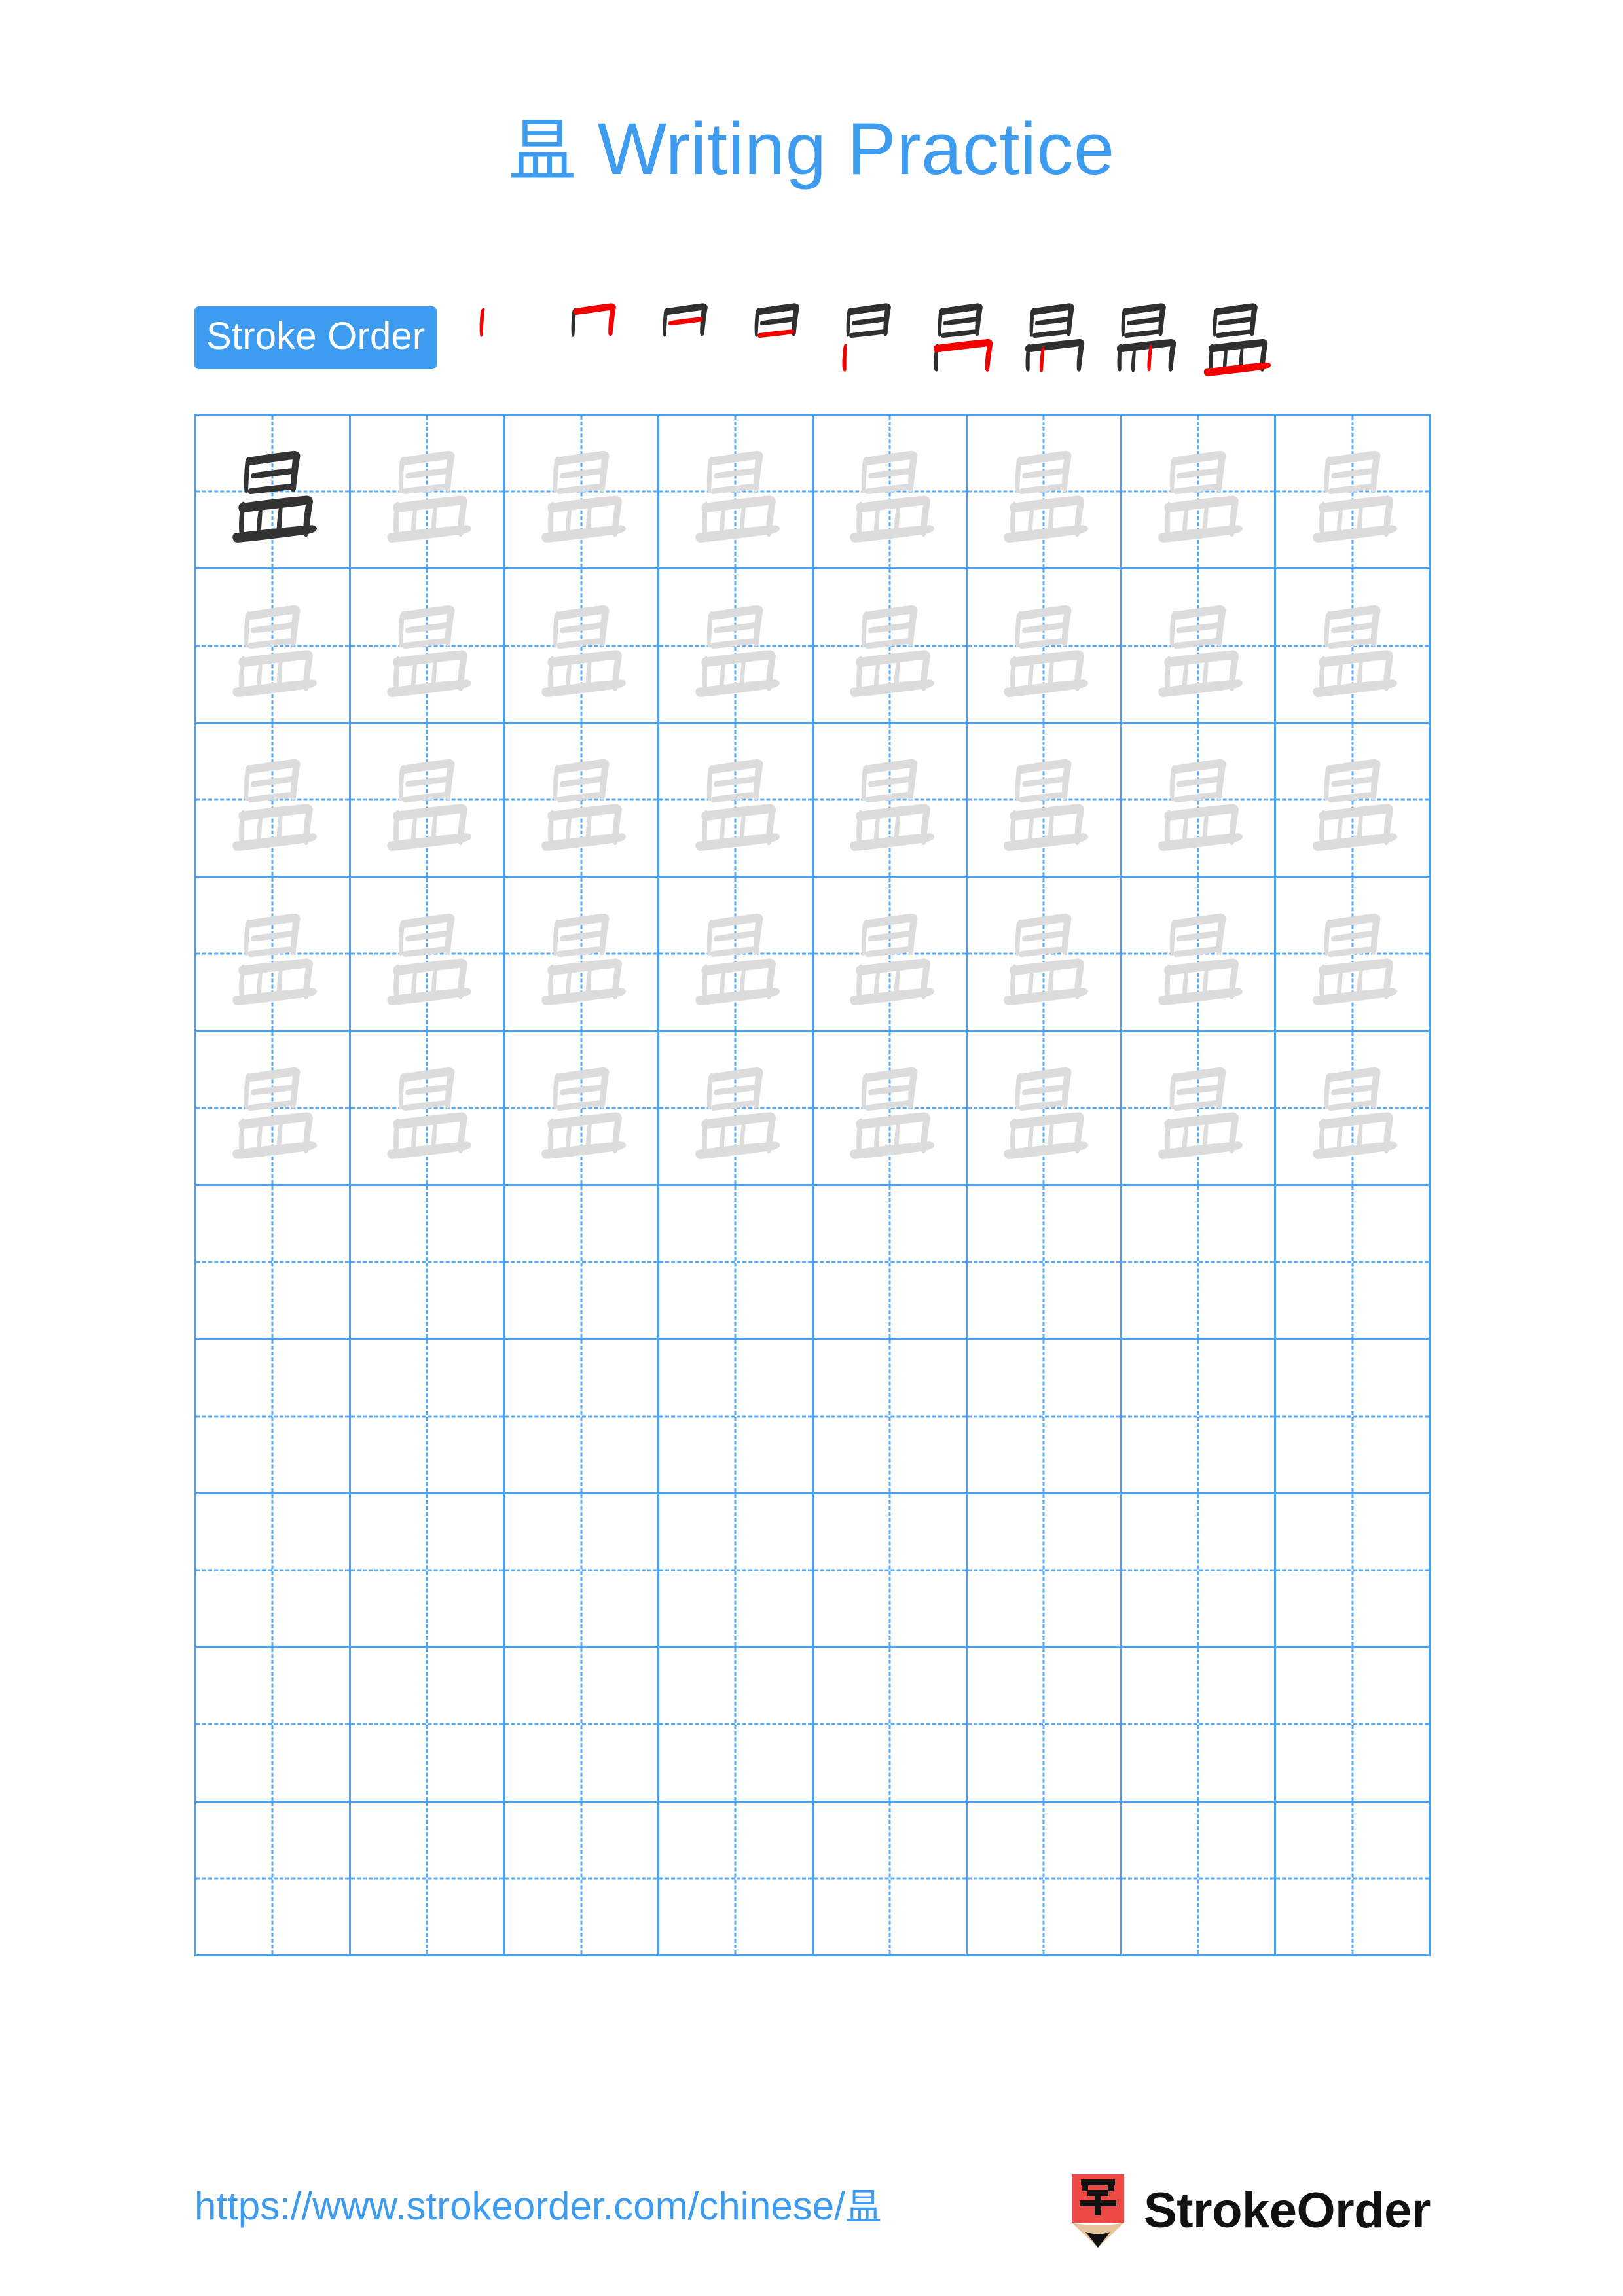  I want to click on practice-cell-r7-c2, so click(427, 1417).